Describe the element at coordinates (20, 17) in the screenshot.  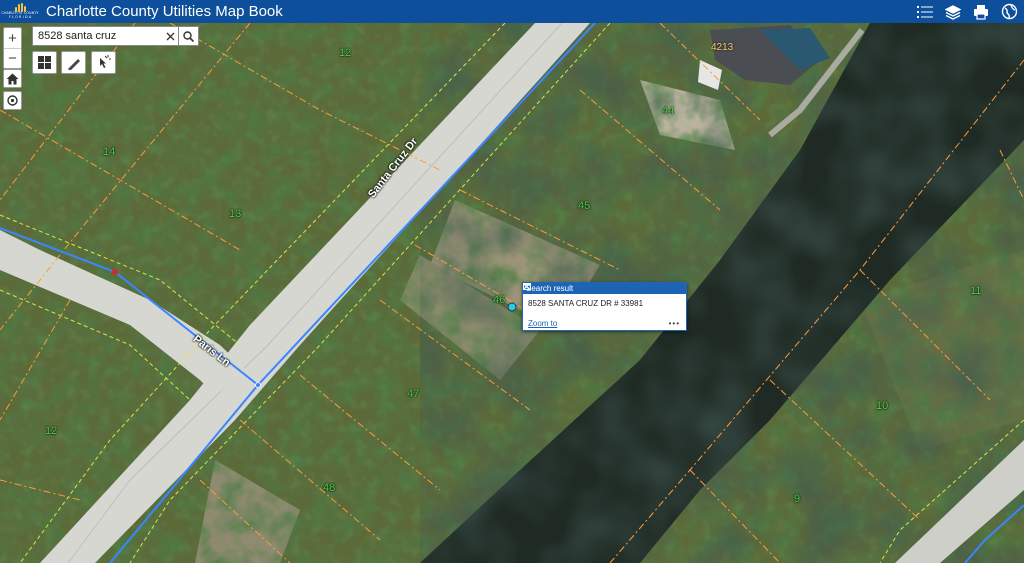
I see `logo-state: F L O R I D A` at that location.